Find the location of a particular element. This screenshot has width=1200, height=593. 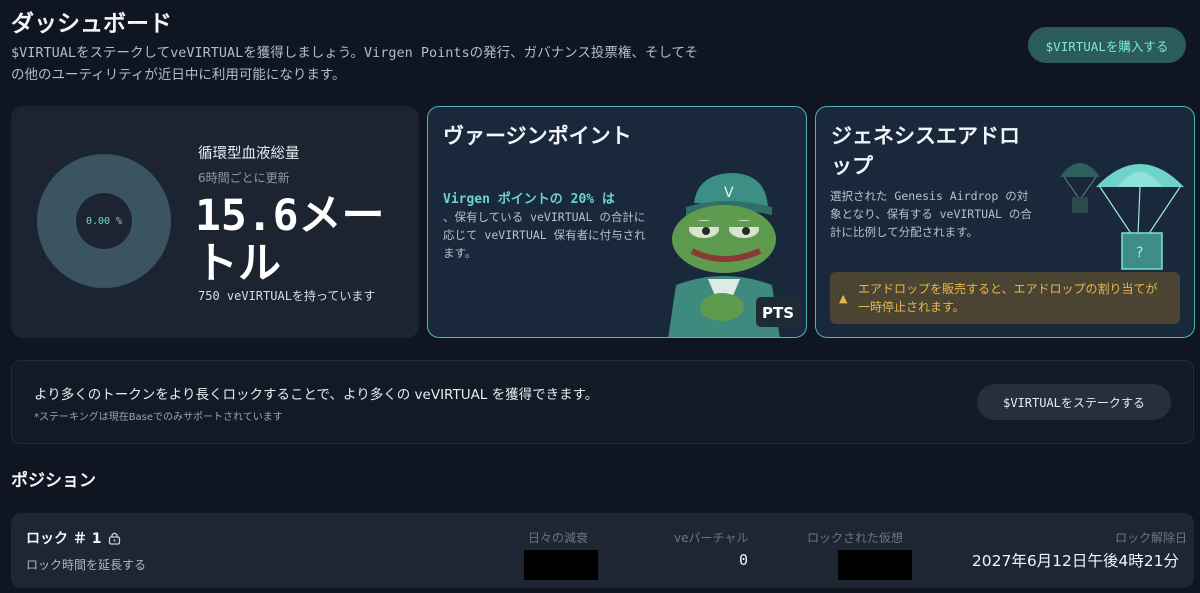

points-highlight: Virgen ポイントの 20% は is located at coordinates (529, 199).